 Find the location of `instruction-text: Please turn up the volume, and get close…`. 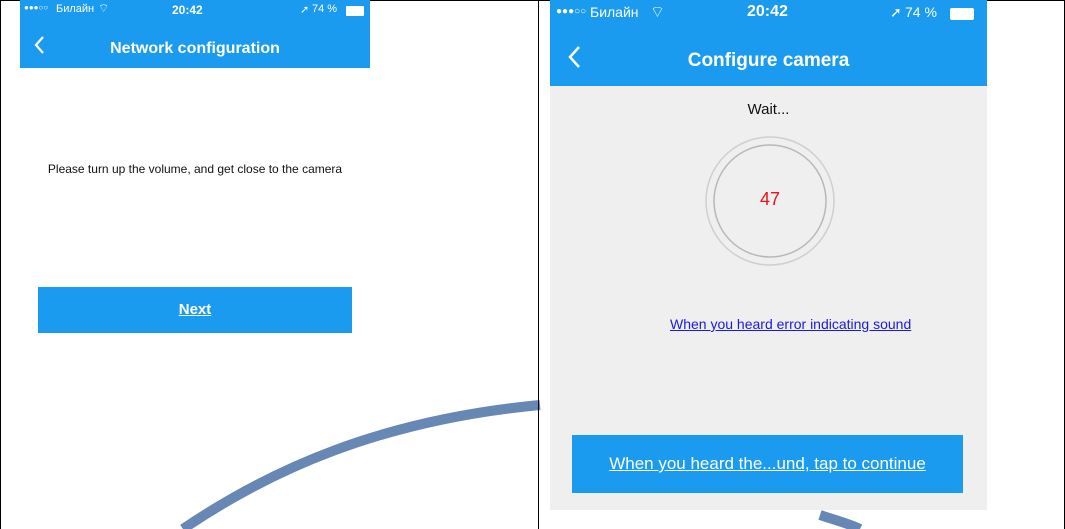

instruction-text: Please turn up the volume, and get close… is located at coordinates (195, 169).